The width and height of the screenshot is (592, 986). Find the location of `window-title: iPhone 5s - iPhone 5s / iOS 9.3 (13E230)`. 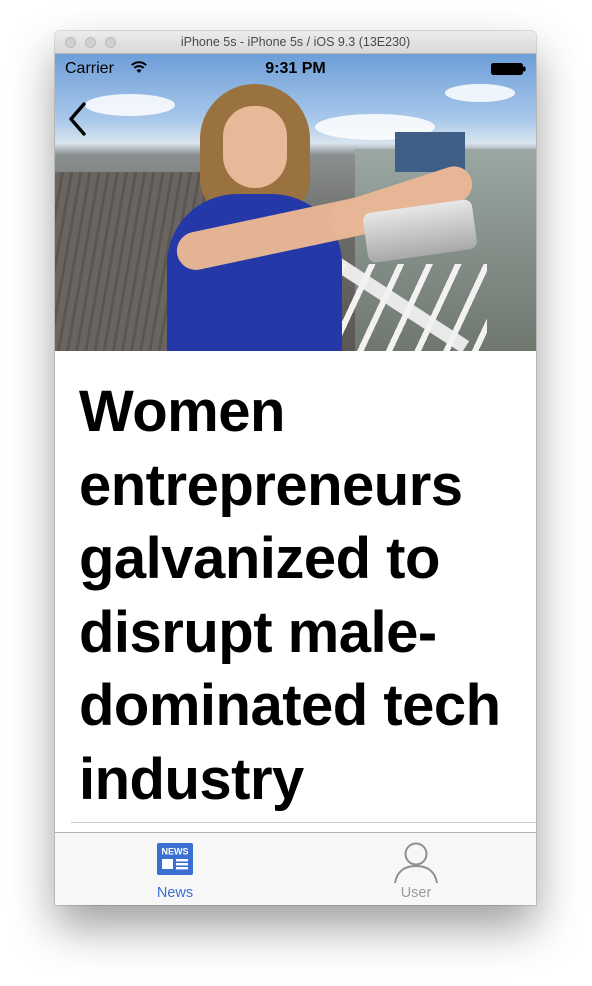

window-title: iPhone 5s - iPhone 5s / iOS 9.3 (13E230) is located at coordinates (295, 42).